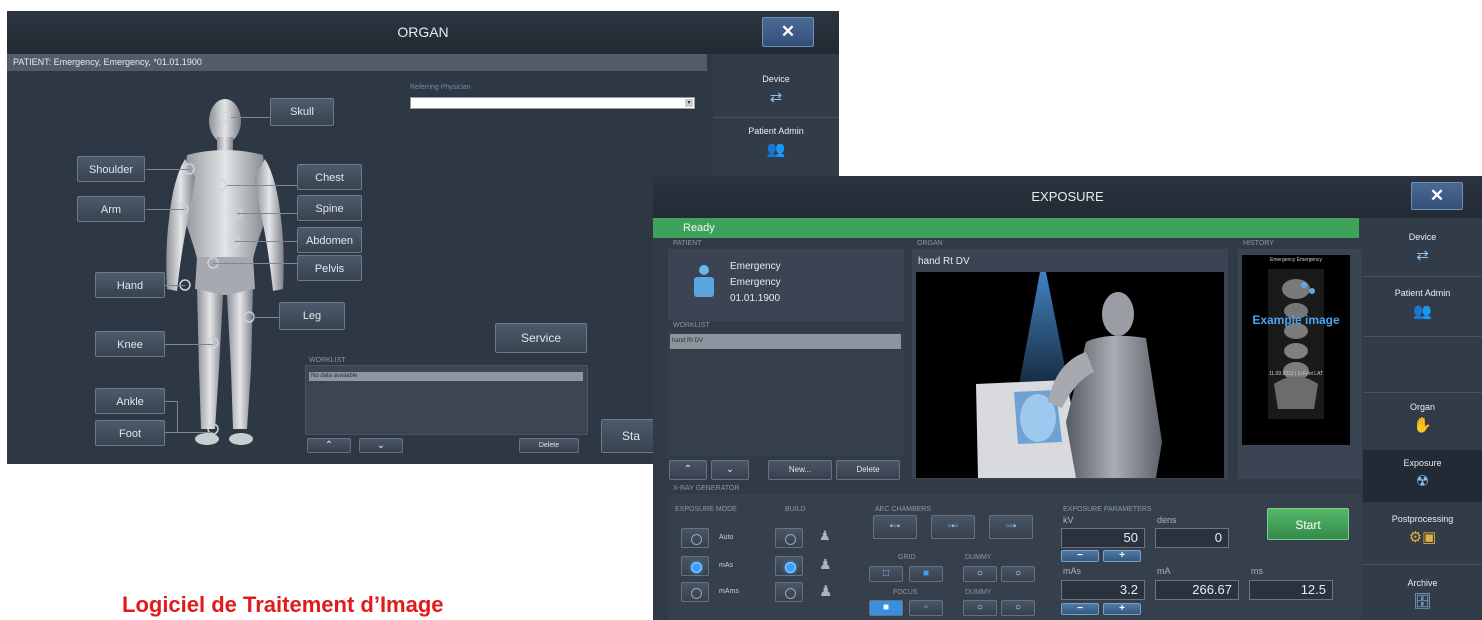  Describe the element at coordinates (446, 376) in the screenshot. I see `list-item: No data available` at that location.